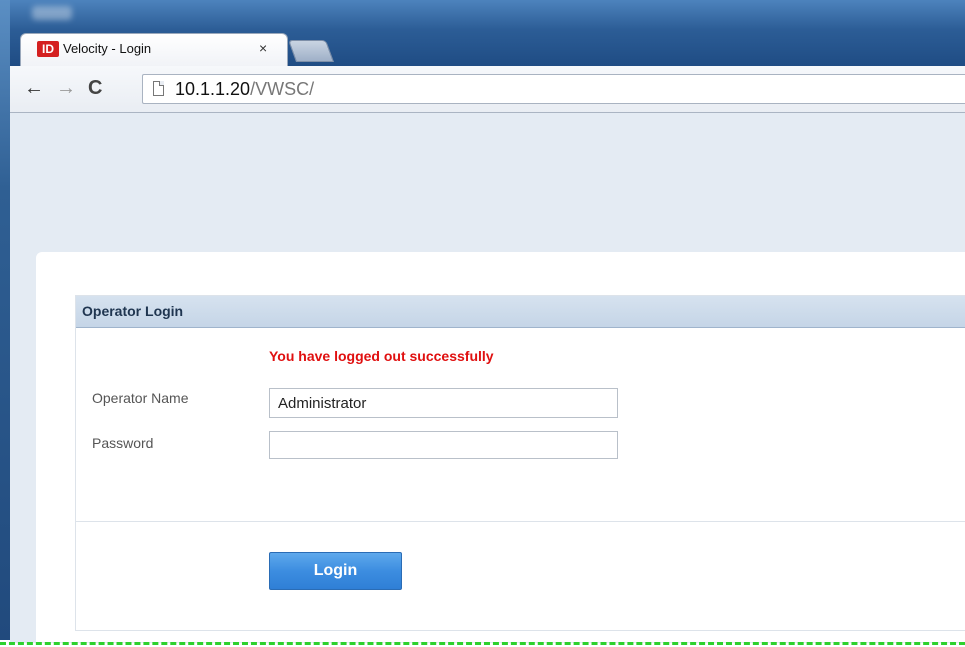 The image size is (965, 647). I want to click on forward-arrow-icon: →, so click(66, 88).